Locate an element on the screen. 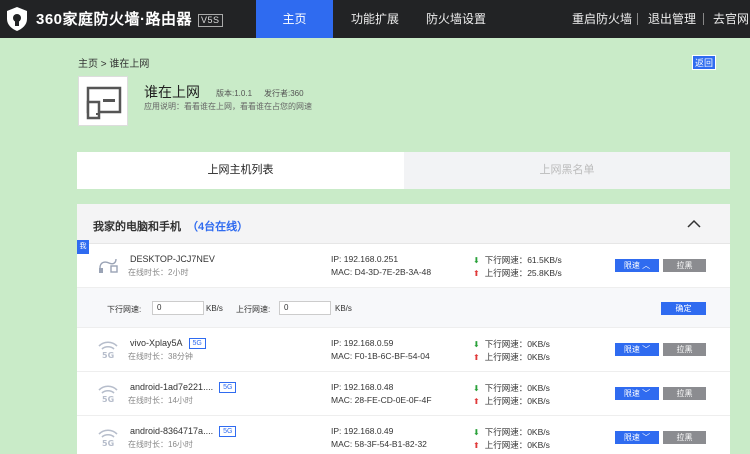 The width and height of the screenshot is (750, 454). logout-link: 退出管理 is located at coordinates (672, 19).